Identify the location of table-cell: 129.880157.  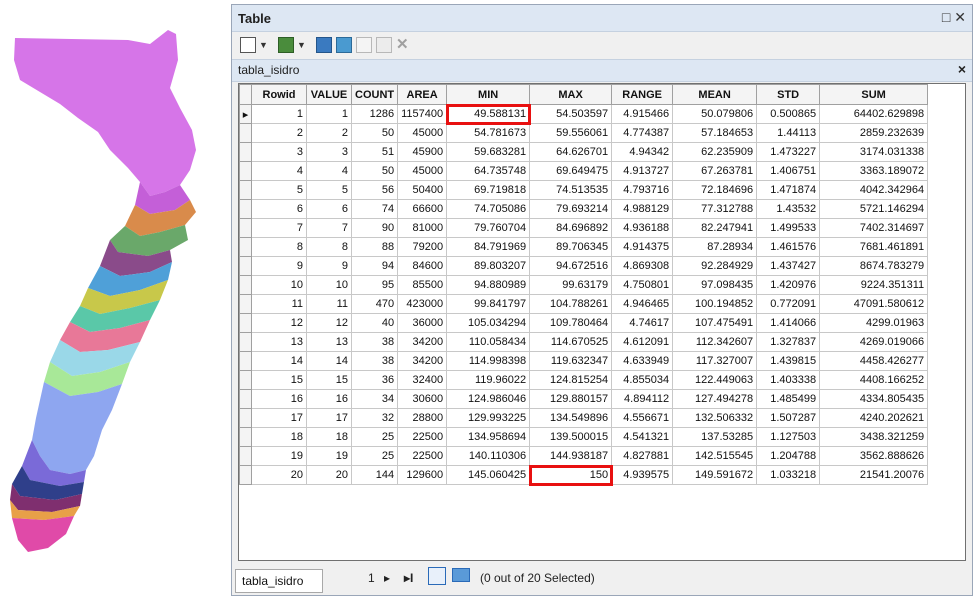
(571, 399).